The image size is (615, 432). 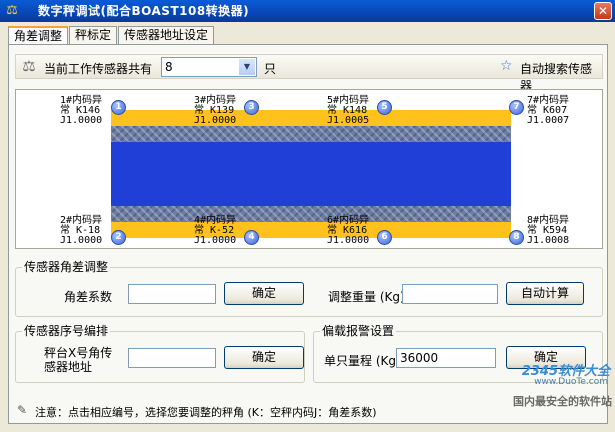 I want to click on sensor-7-info: 7#内码异常 K607 J1.0007, so click(x=548, y=110).